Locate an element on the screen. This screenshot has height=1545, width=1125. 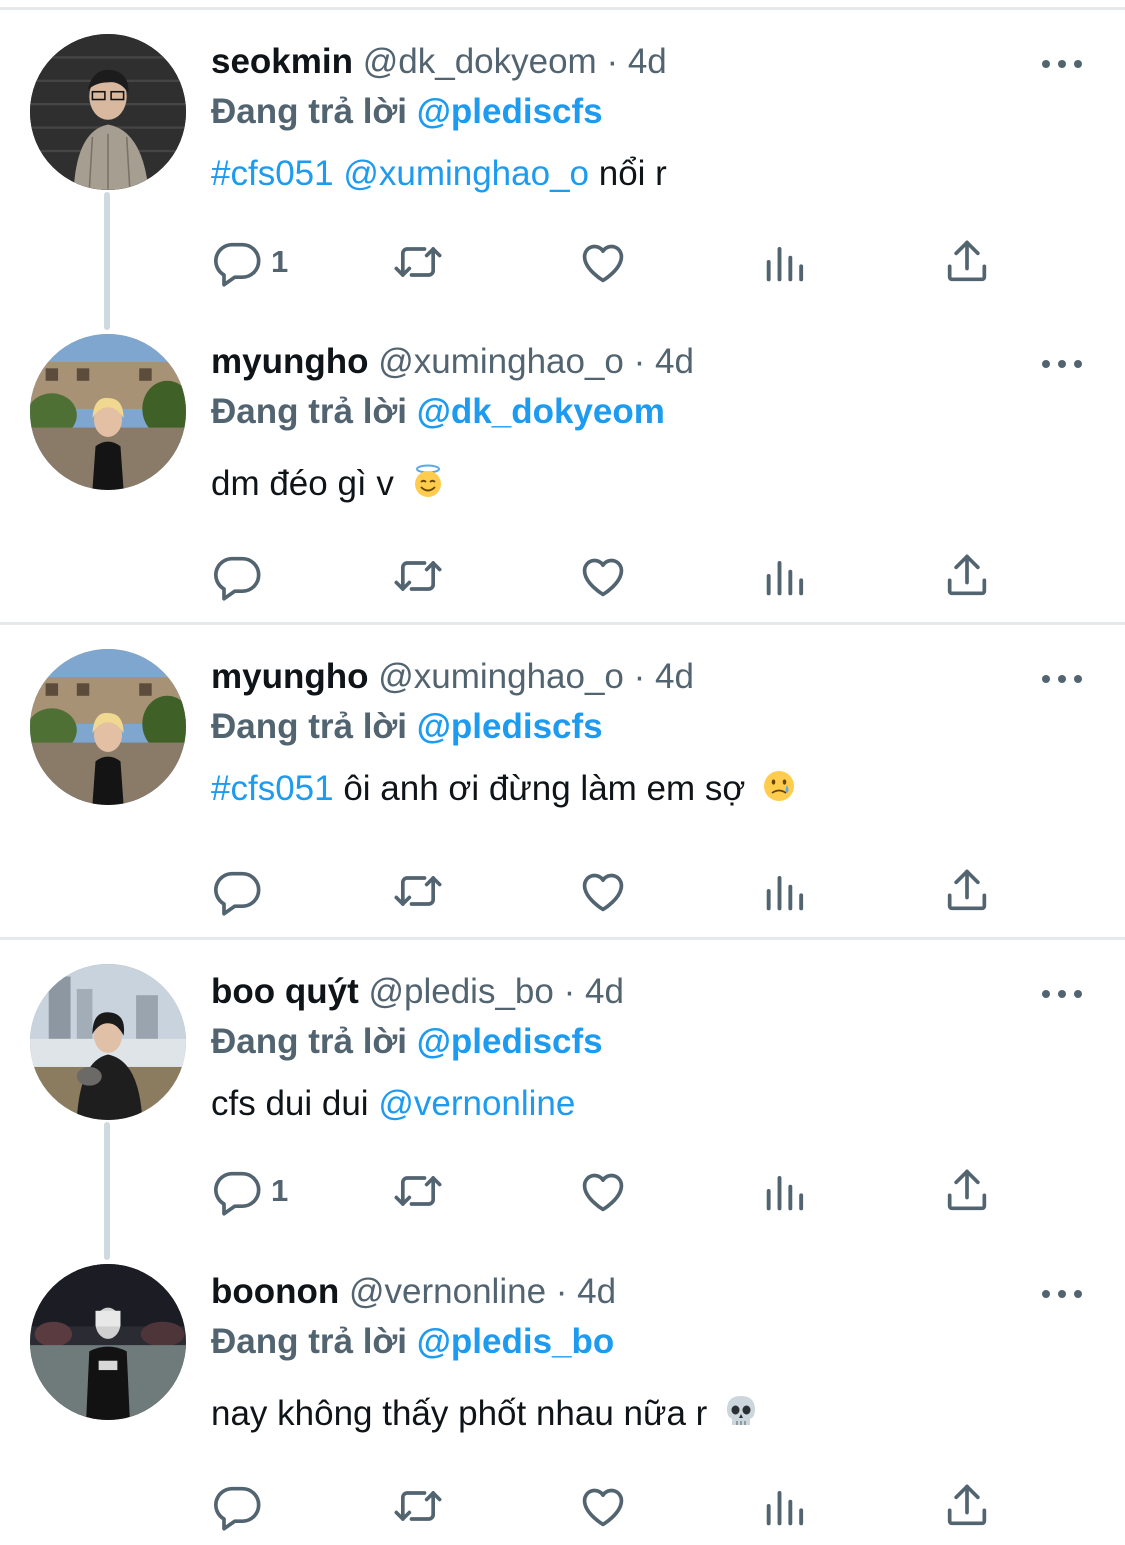
user-handle: @vernonline is located at coordinates (447, 1291).